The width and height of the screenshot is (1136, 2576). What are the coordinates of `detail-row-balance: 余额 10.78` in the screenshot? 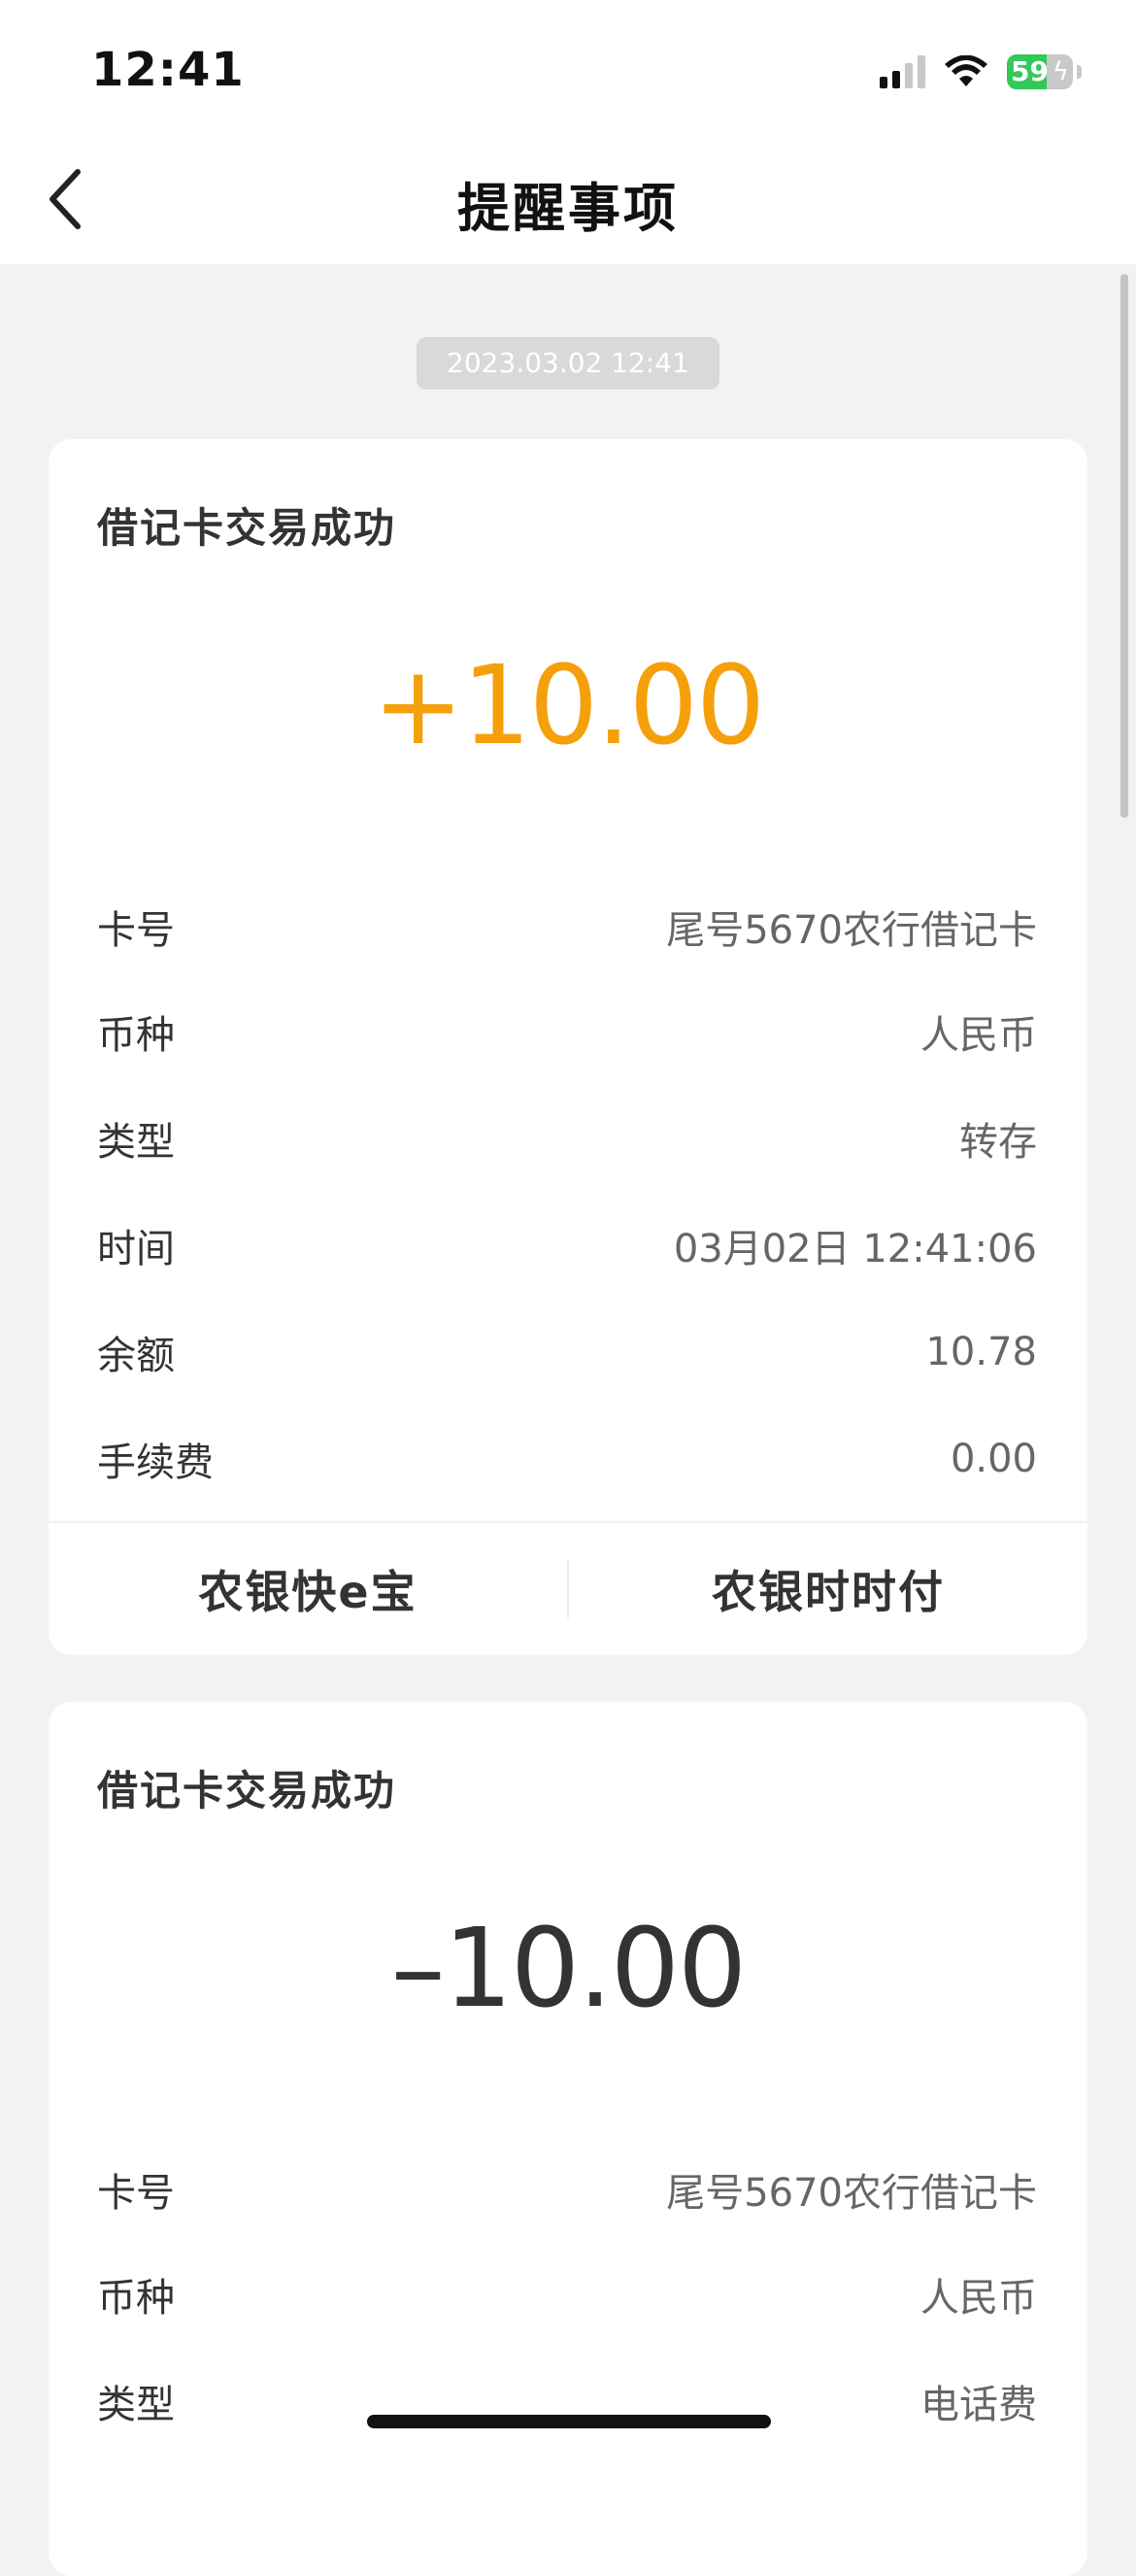 It's located at (567, 1352).